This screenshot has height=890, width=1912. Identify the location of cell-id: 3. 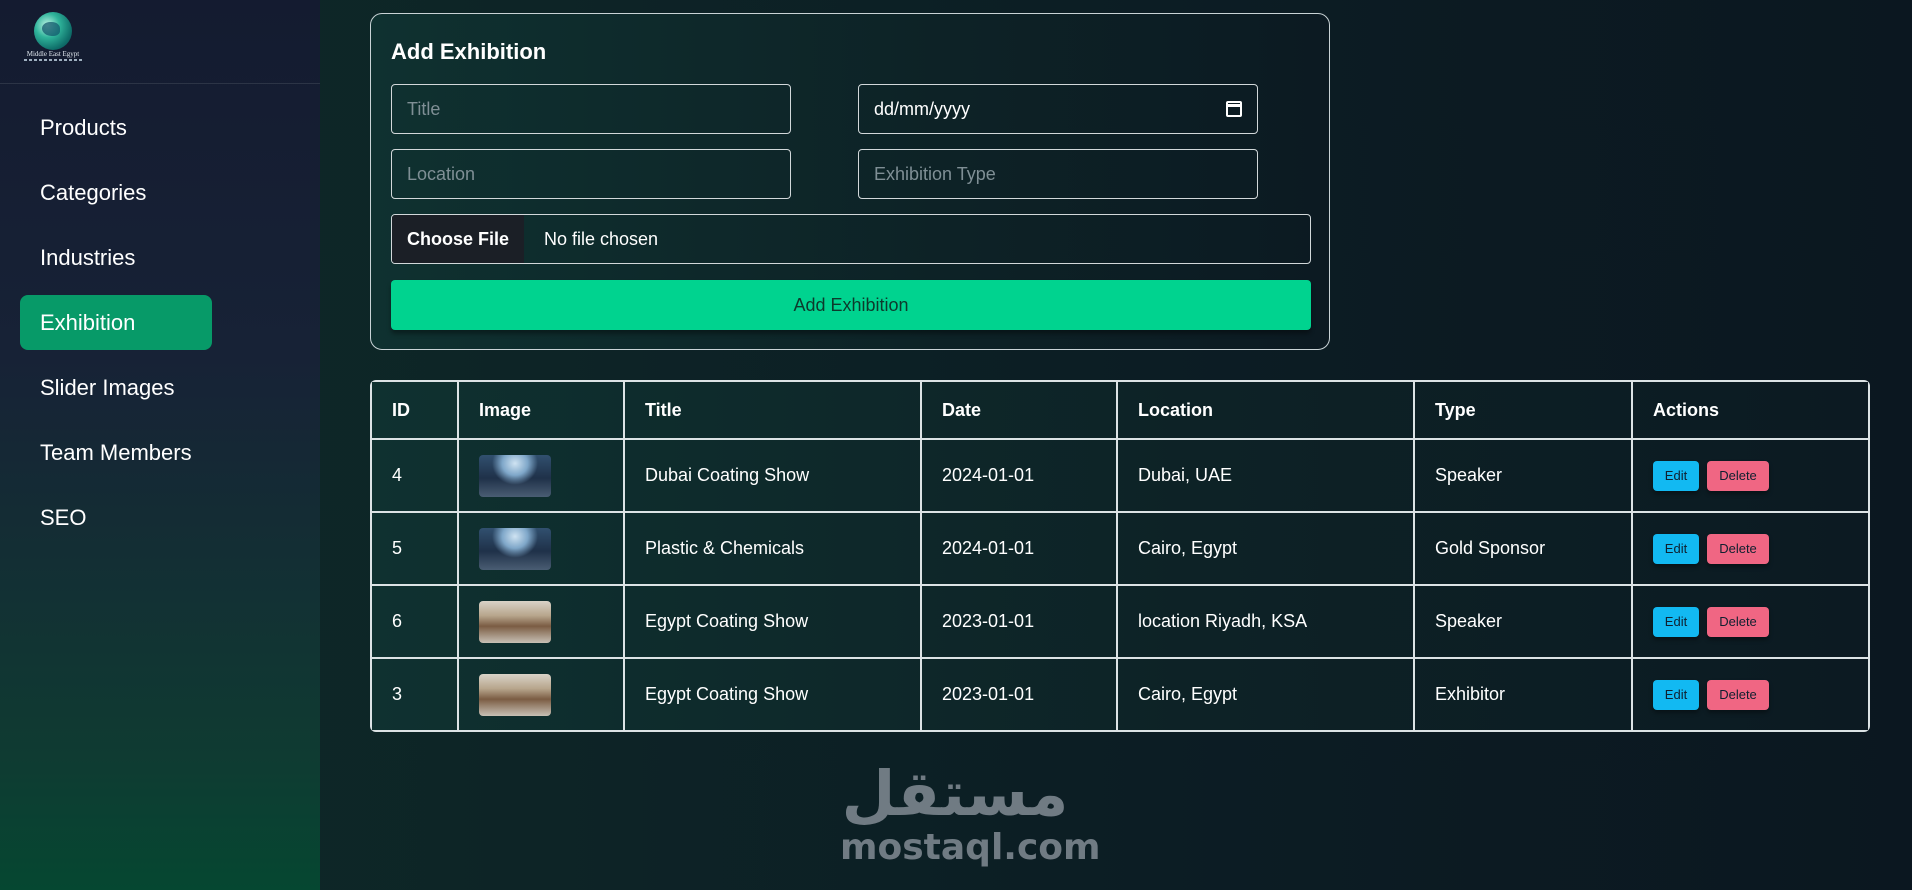
(414, 694).